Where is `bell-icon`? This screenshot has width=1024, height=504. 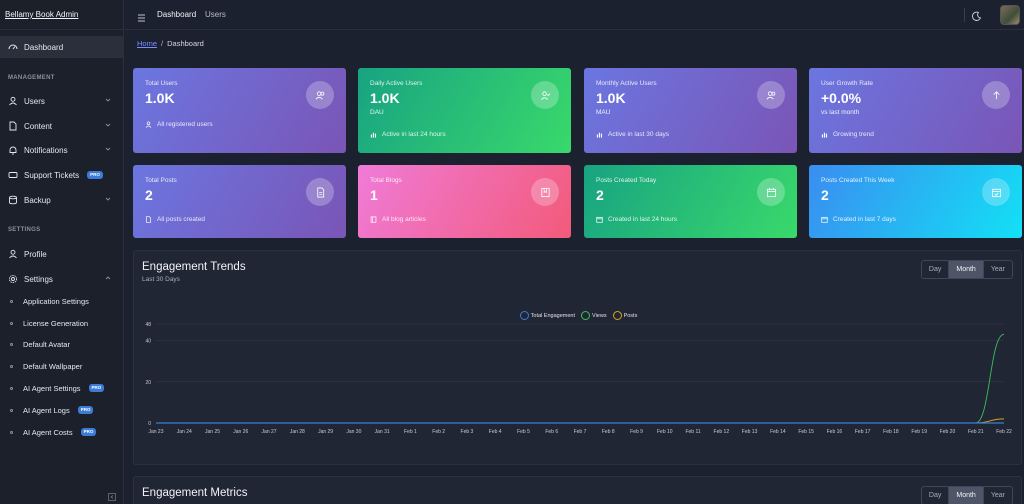 bell-icon is located at coordinates (13, 150).